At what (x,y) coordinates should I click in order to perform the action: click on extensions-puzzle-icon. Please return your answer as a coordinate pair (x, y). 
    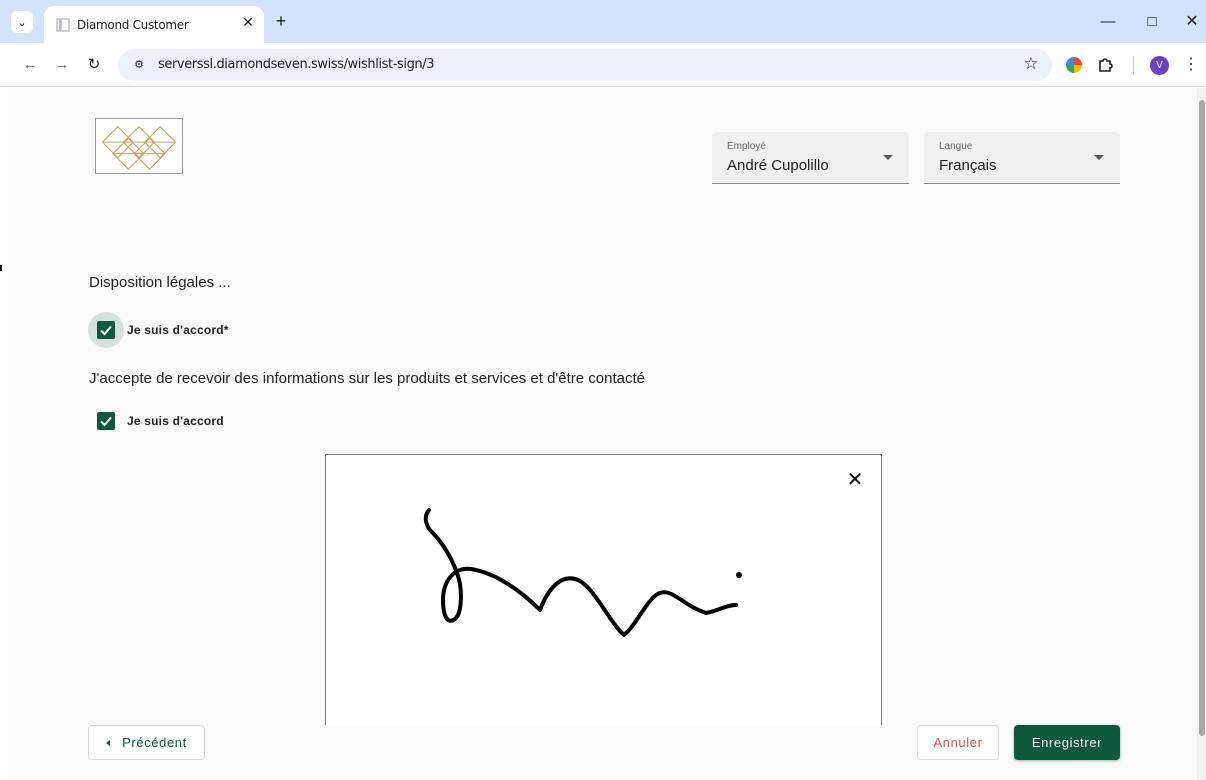
    Looking at the image, I should click on (1106, 64).